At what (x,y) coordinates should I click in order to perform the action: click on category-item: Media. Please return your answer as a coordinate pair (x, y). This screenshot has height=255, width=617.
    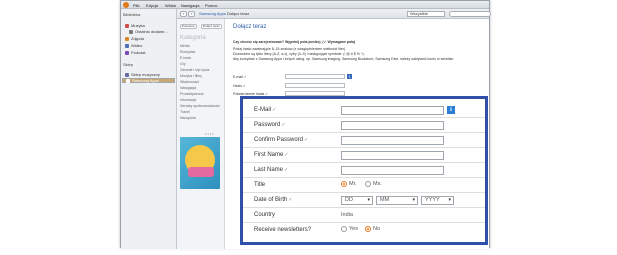
    Looking at the image, I should click on (185, 46).